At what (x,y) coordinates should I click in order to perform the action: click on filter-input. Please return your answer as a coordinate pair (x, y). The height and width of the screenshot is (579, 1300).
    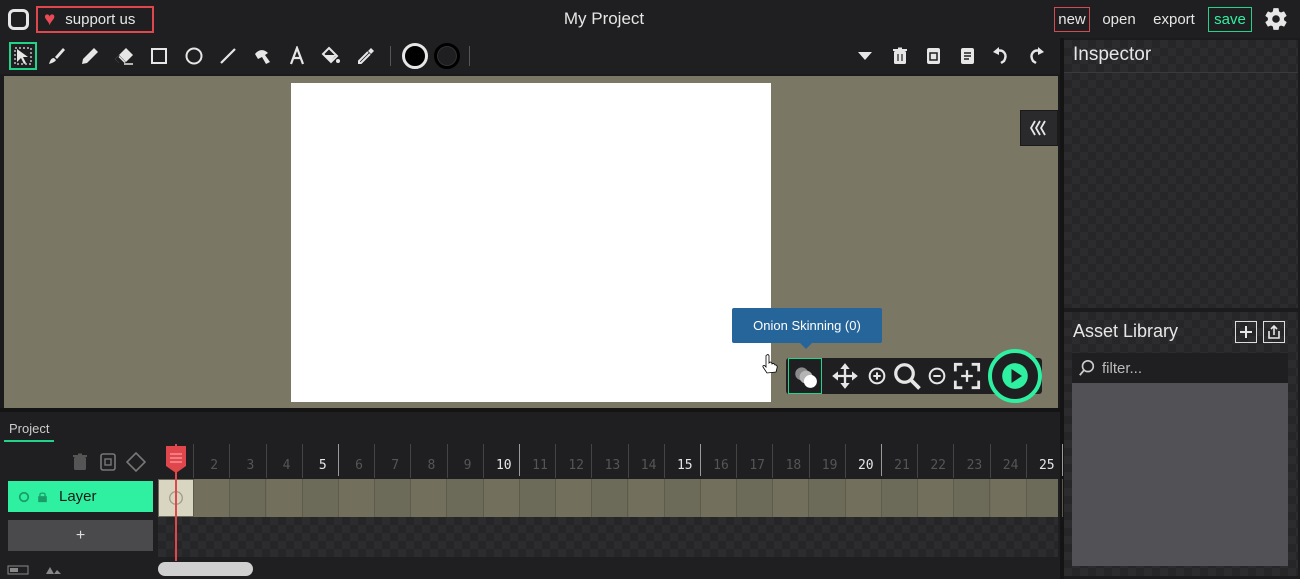
    Looking at the image, I should click on (1192, 368).